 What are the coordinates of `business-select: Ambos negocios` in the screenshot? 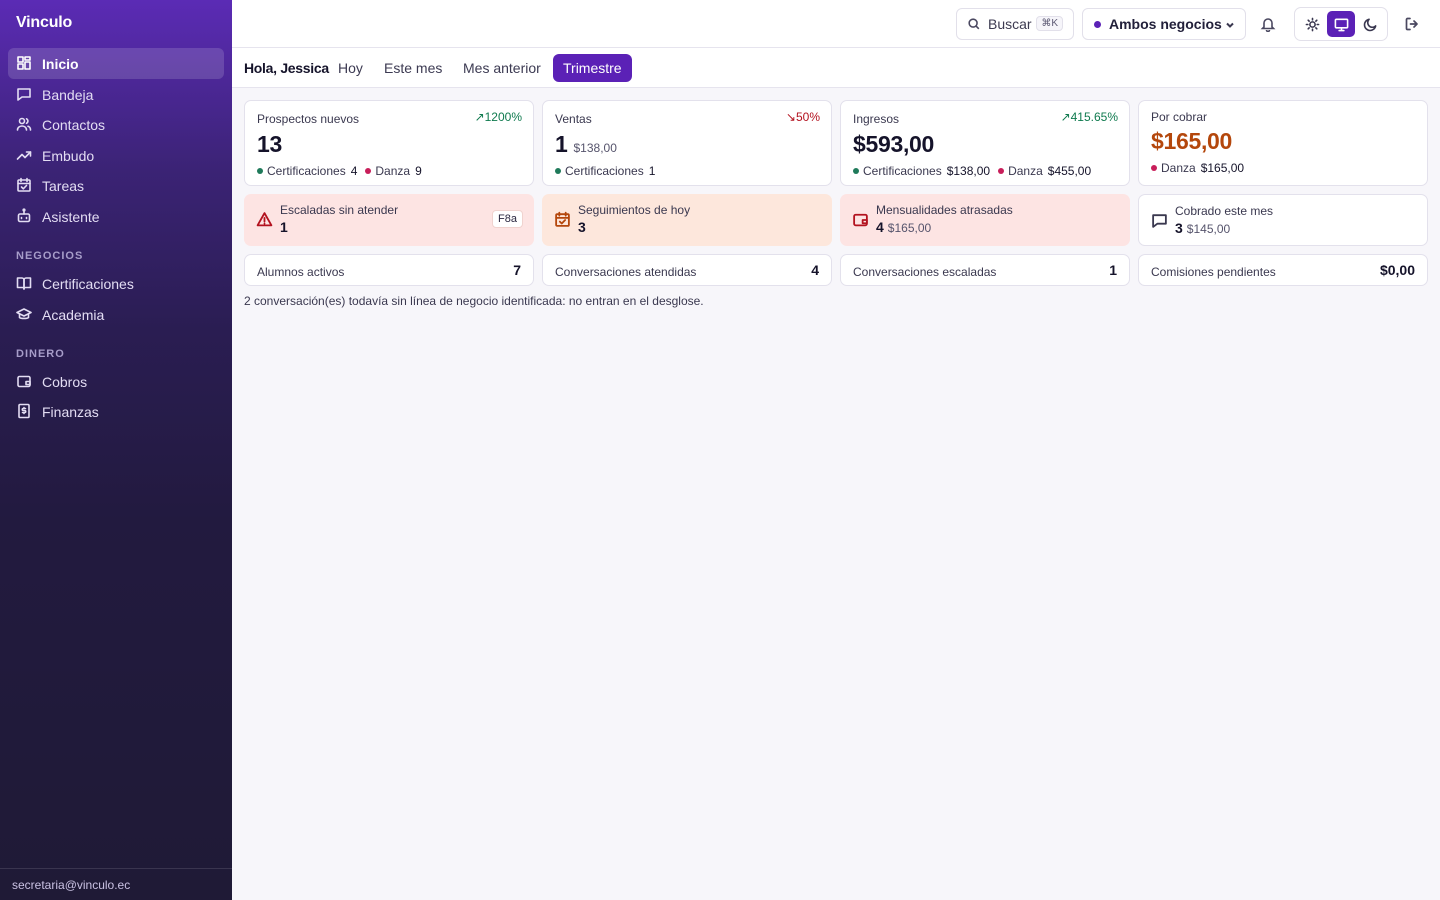 It's located at (1164, 24).